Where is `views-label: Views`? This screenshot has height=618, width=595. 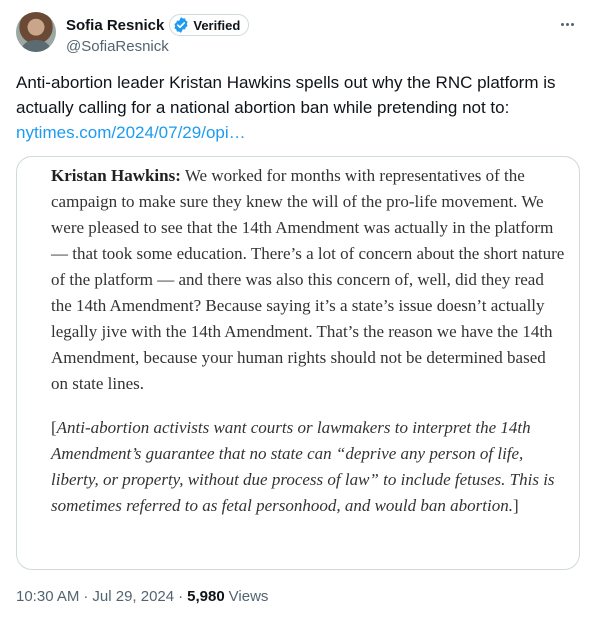
views-label: Views is located at coordinates (248, 596).